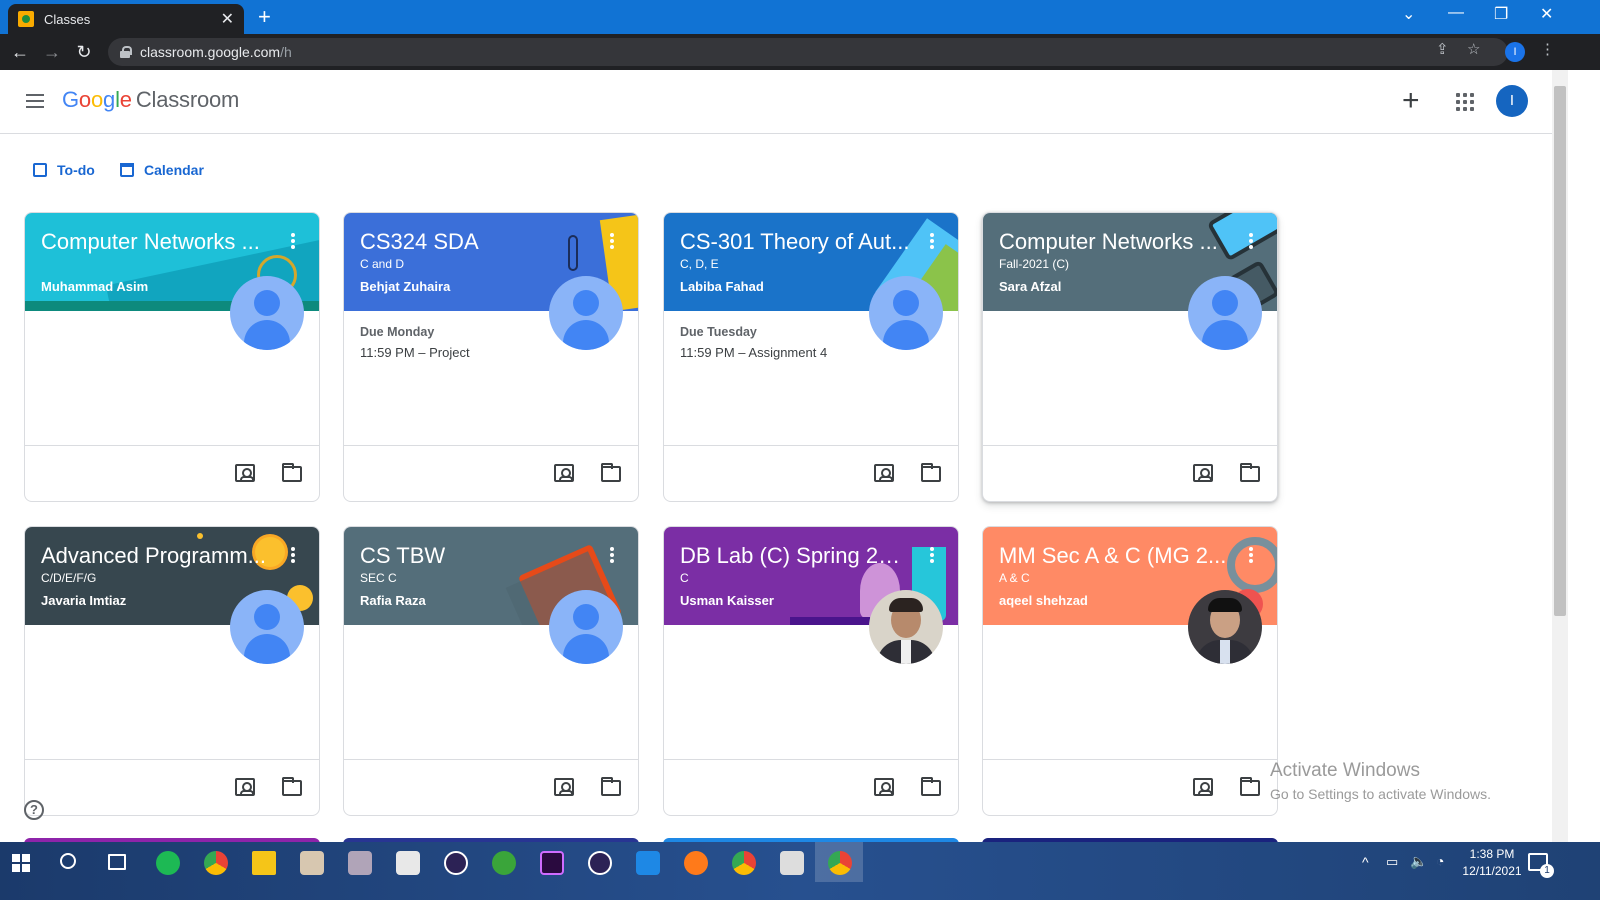 The width and height of the screenshot is (1600, 900). What do you see at coordinates (684, 578) in the screenshot?
I see `class-section: C` at bounding box center [684, 578].